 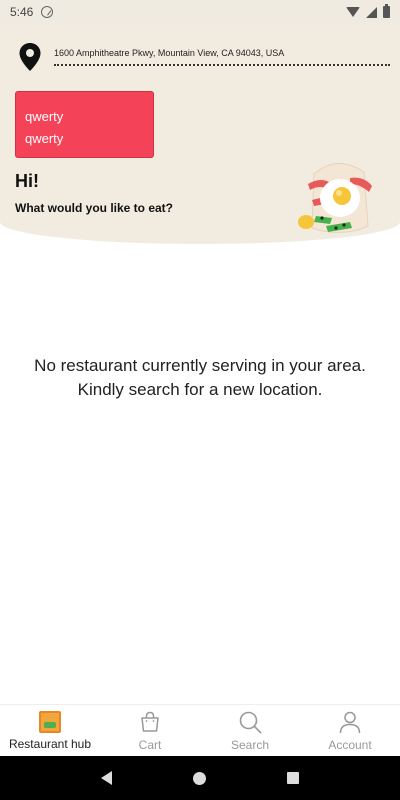 I want to click on promo-subtitle: qwerty, so click(x=44, y=138).